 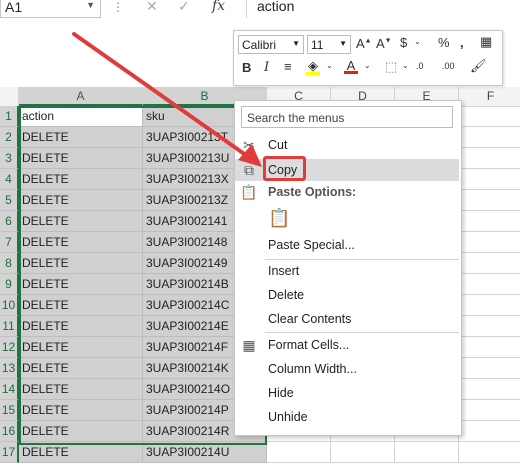 What do you see at coordinates (299, 452) in the screenshot?
I see `cell-c` at bounding box center [299, 452].